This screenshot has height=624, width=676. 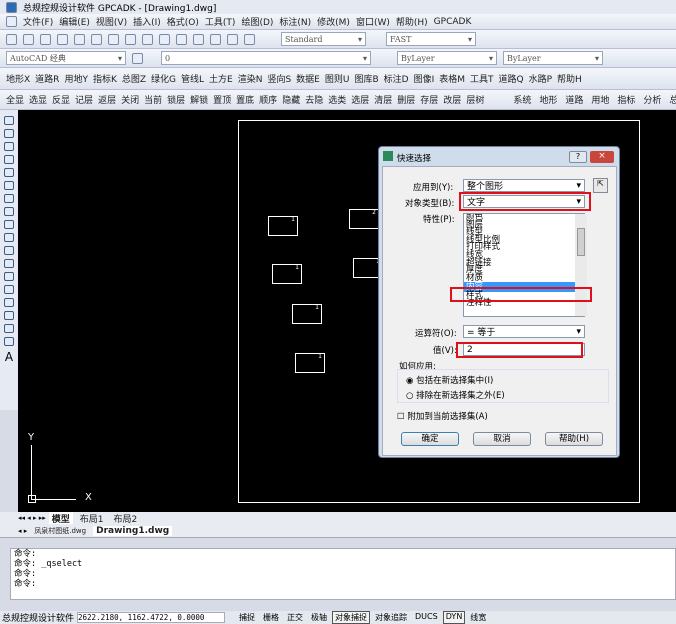 I want to click on circle-icon, so click(x=9, y=198).